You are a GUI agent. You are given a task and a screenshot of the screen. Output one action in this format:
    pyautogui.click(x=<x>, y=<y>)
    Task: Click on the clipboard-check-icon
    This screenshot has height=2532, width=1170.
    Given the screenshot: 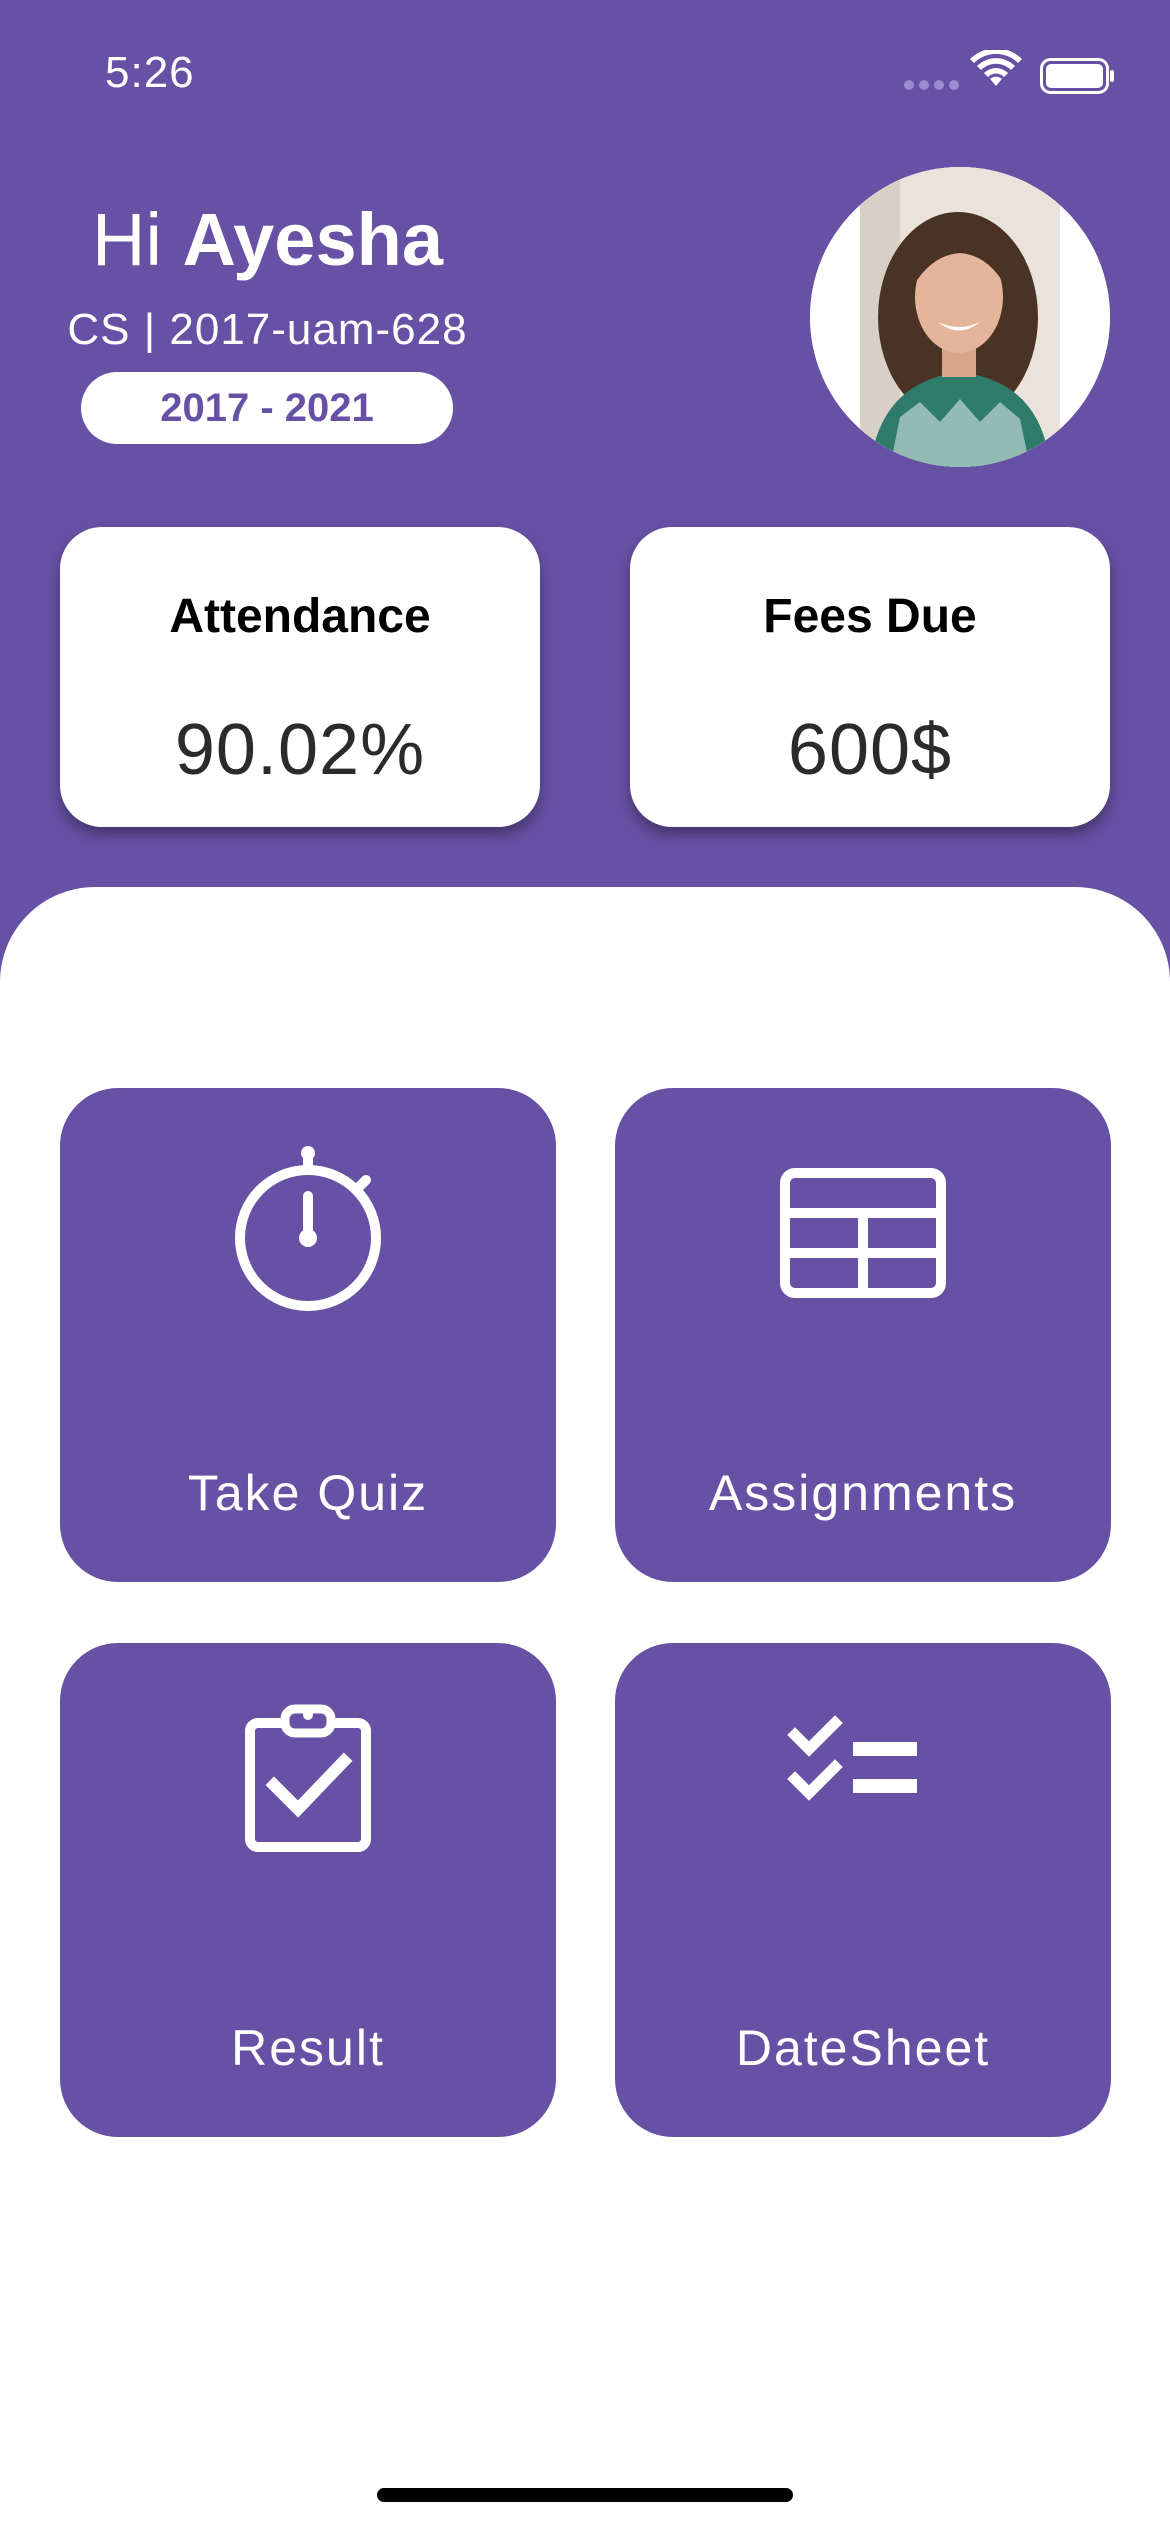 What is the action you would take?
    pyautogui.click(x=308, y=1778)
    